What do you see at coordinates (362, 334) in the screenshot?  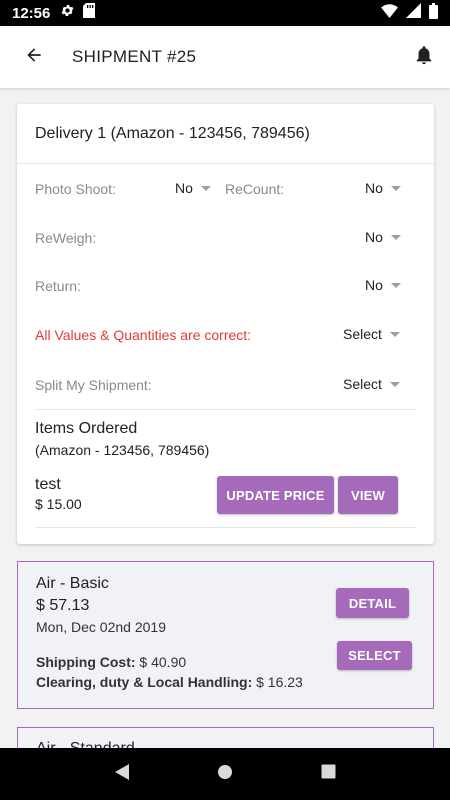 I see `values-correct-value: Select` at bounding box center [362, 334].